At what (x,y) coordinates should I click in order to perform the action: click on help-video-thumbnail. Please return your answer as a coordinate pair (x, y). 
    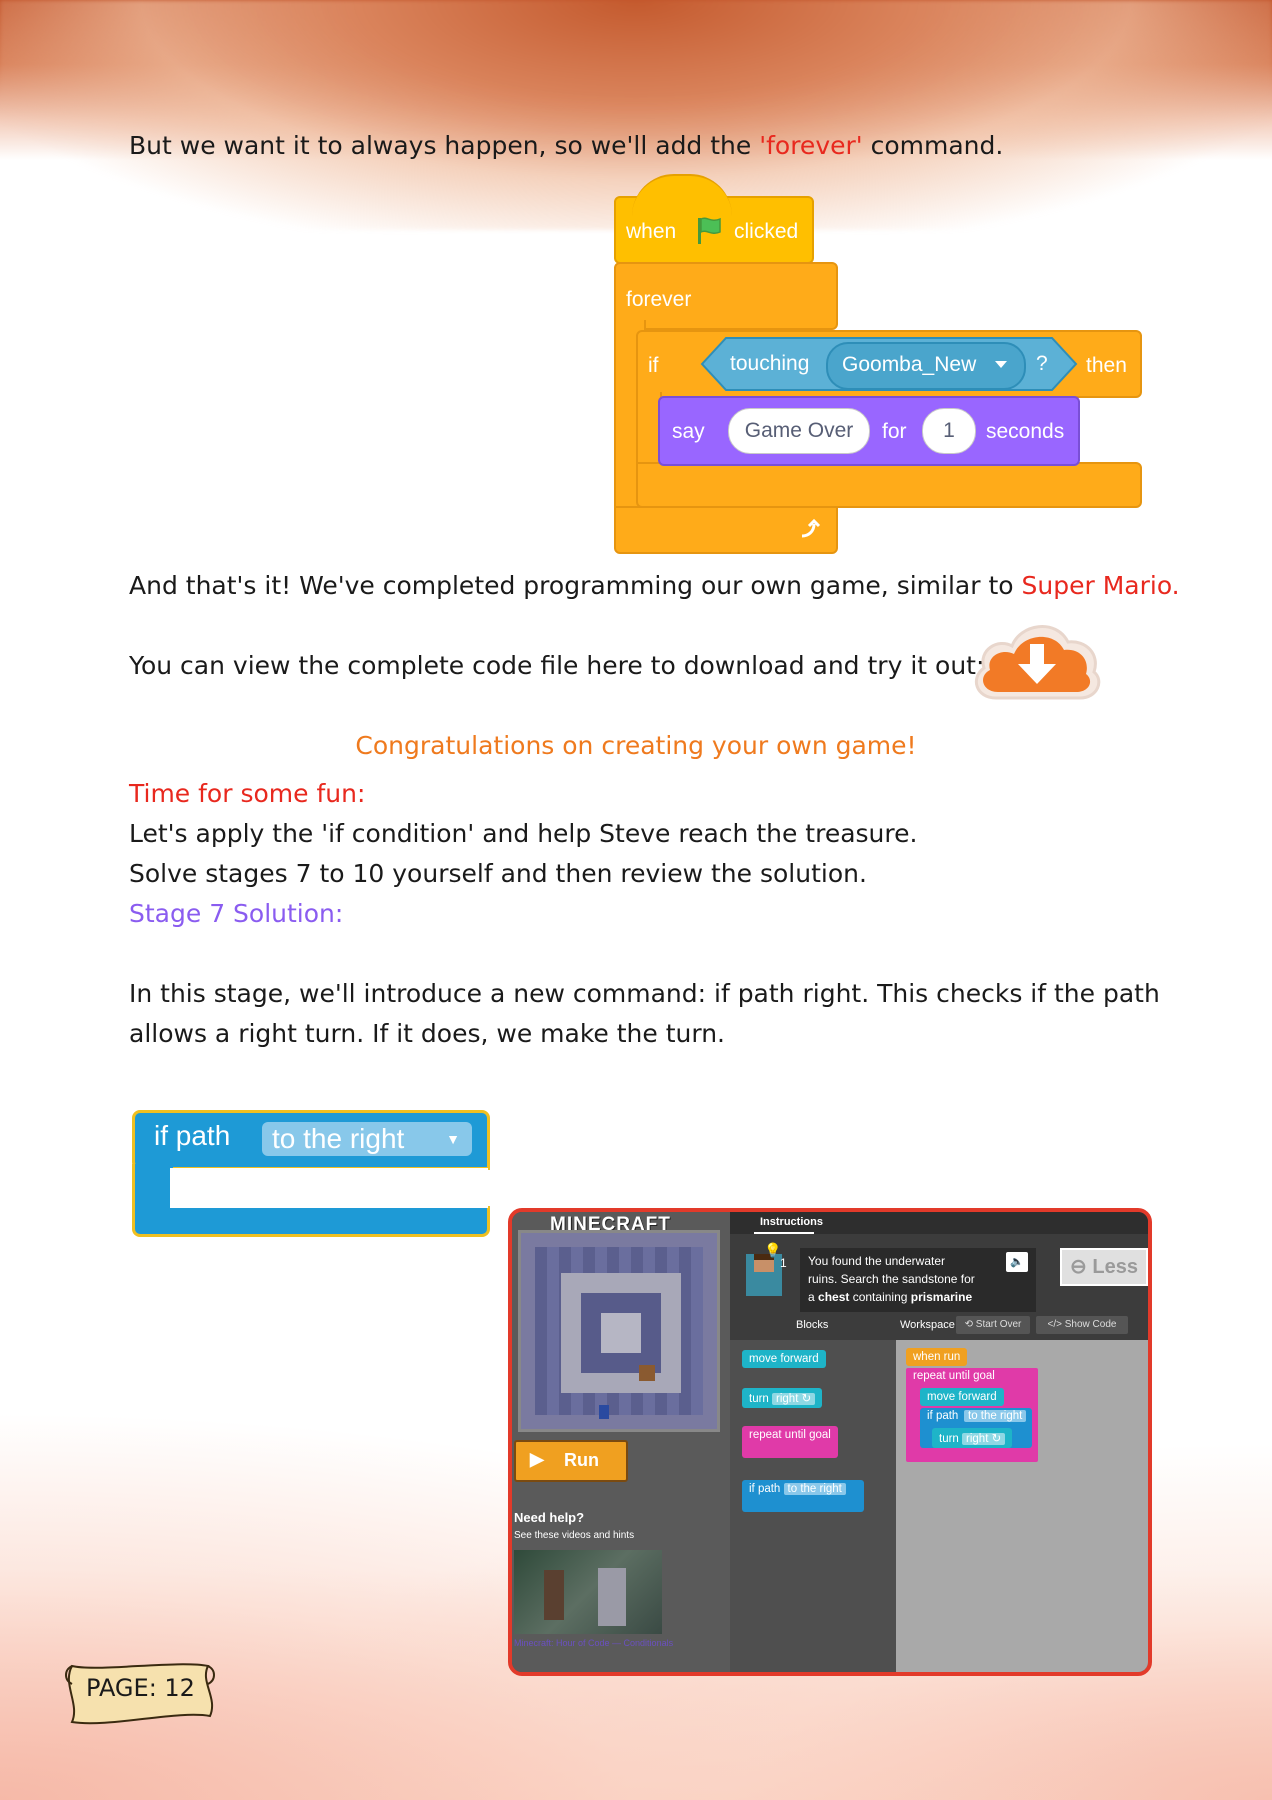
    Looking at the image, I should click on (588, 1592).